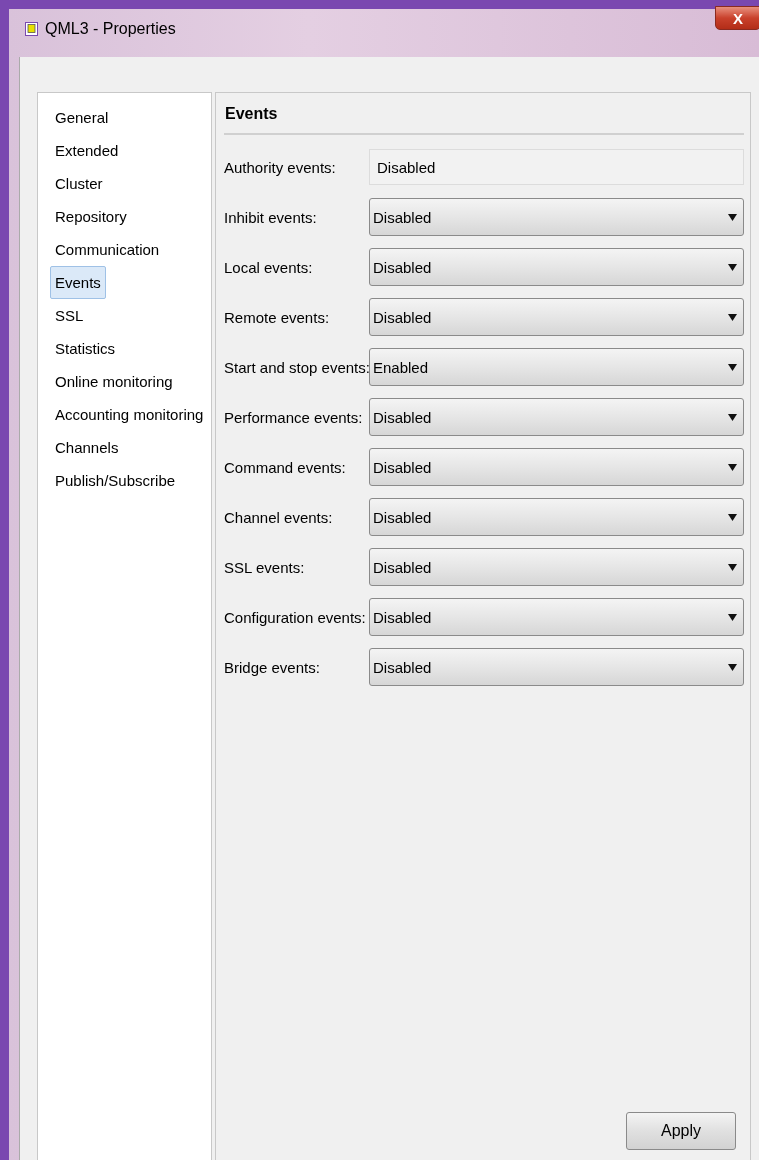 The height and width of the screenshot is (1160, 759). What do you see at coordinates (681, 1131) in the screenshot?
I see `apply-button: Apply` at bounding box center [681, 1131].